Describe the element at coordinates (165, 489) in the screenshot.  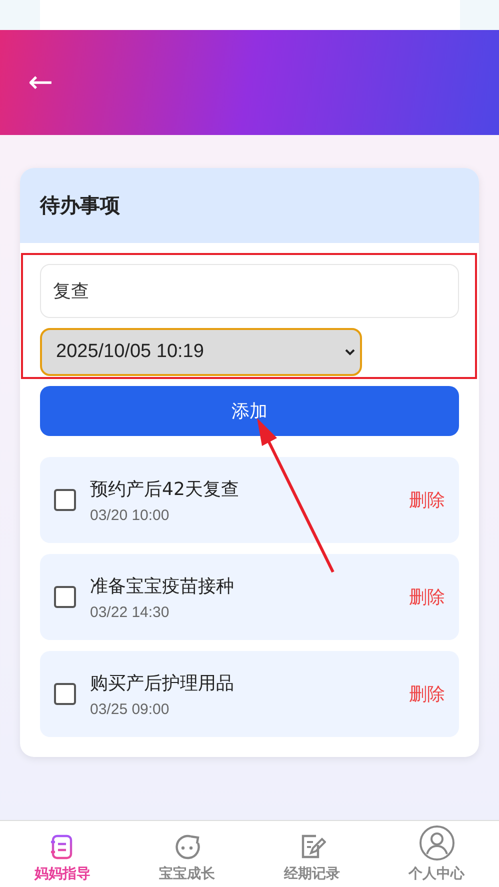
I see `todo-title: 预约产后42天复查` at that location.